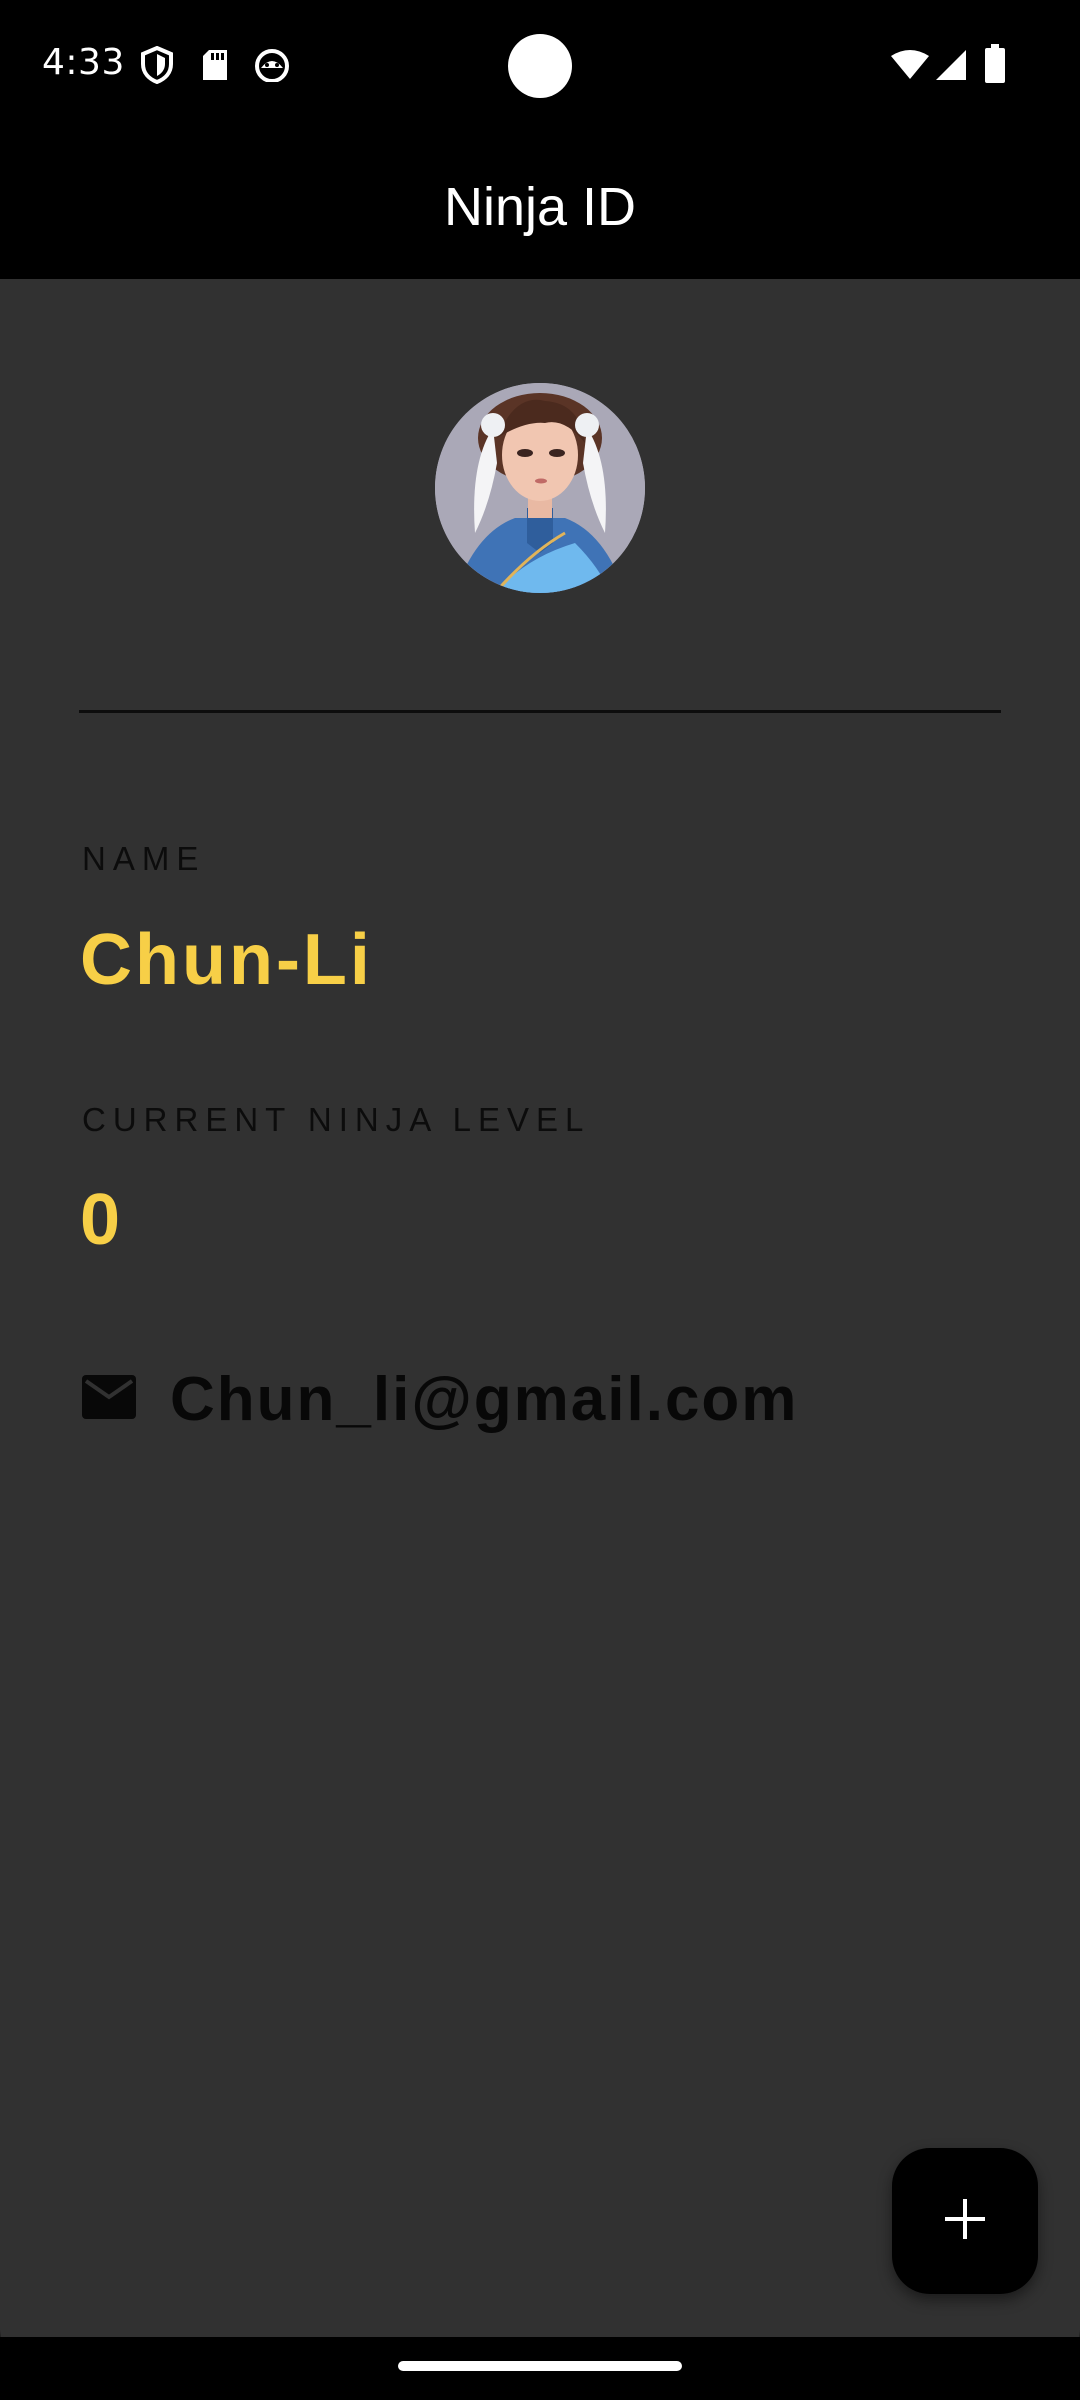  Describe the element at coordinates (109, 1399) in the screenshot. I see `mail-icon` at that location.